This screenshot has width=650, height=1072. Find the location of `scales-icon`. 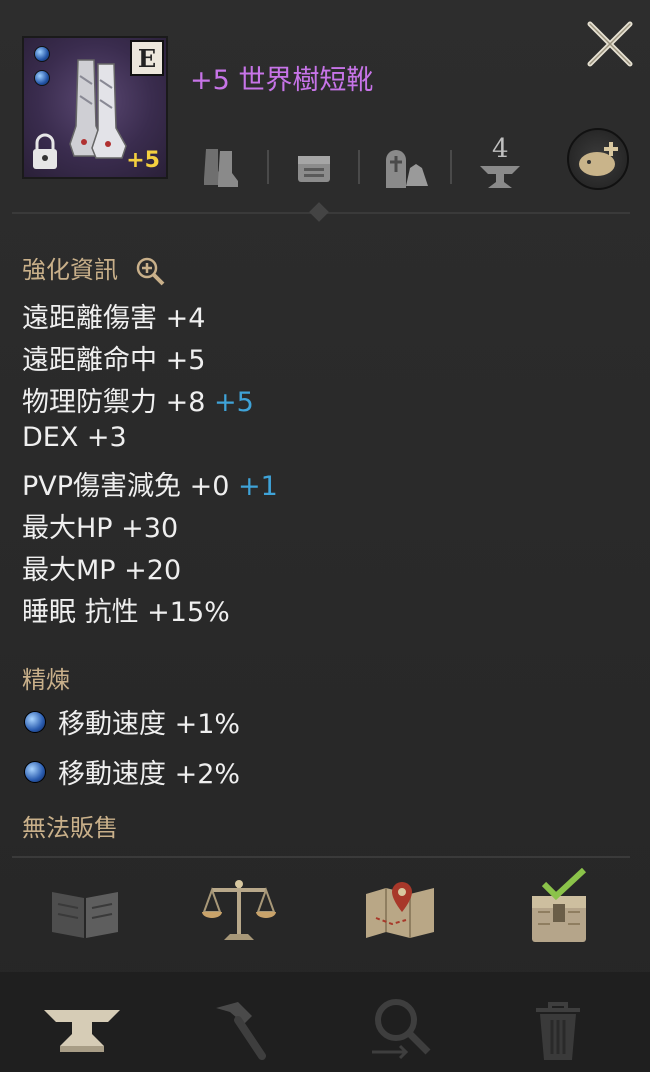

scales-icon is located at coordinates (239, 911).